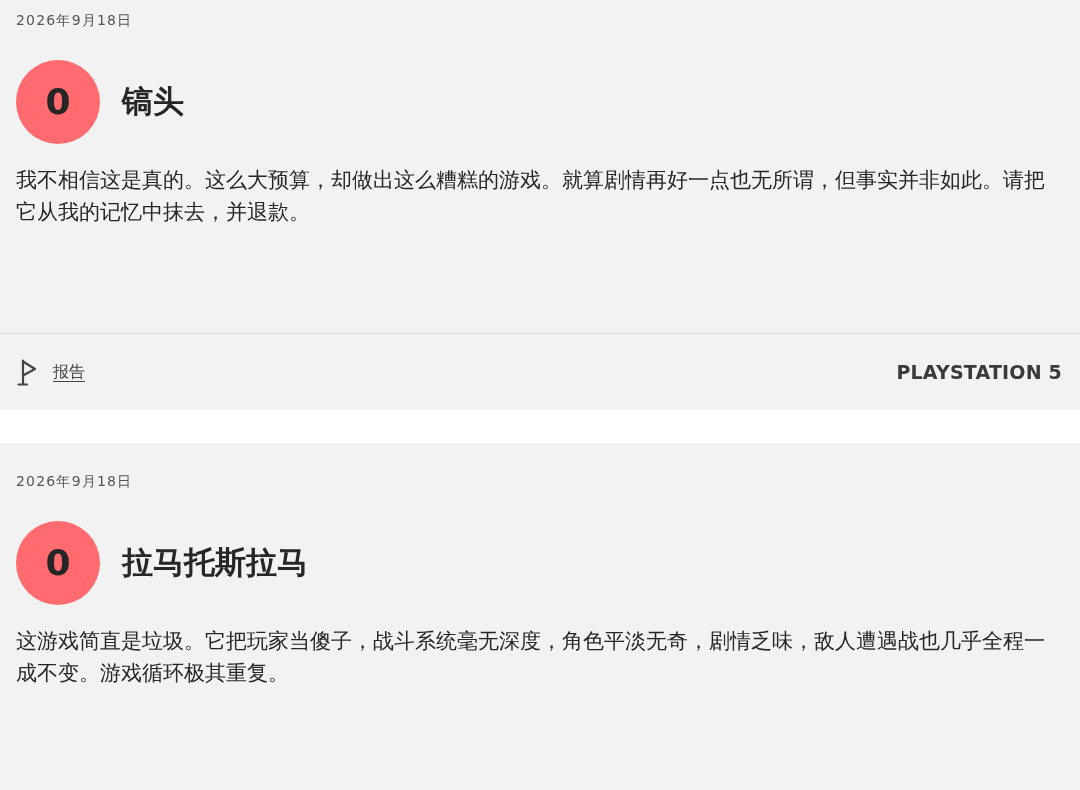  Describe the element at coordinates (215, 563) in the screenshot. I see `review-title: 拉马托斯拉马` at that location.